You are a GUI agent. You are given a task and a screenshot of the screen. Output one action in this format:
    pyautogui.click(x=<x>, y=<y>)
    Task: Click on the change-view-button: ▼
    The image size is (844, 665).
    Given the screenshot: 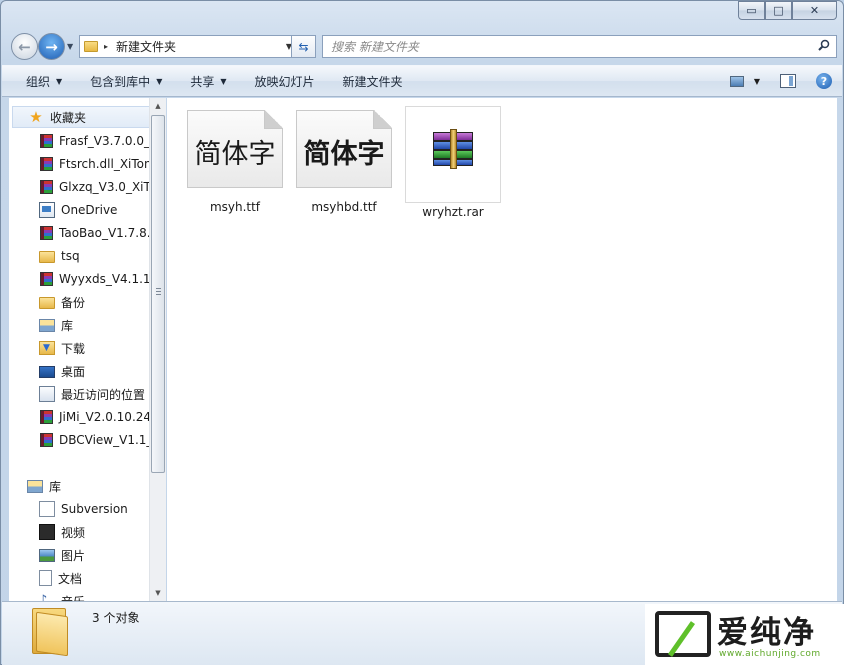 What is the action you would take?
    pyautogui.click(x=744, y=81)
    